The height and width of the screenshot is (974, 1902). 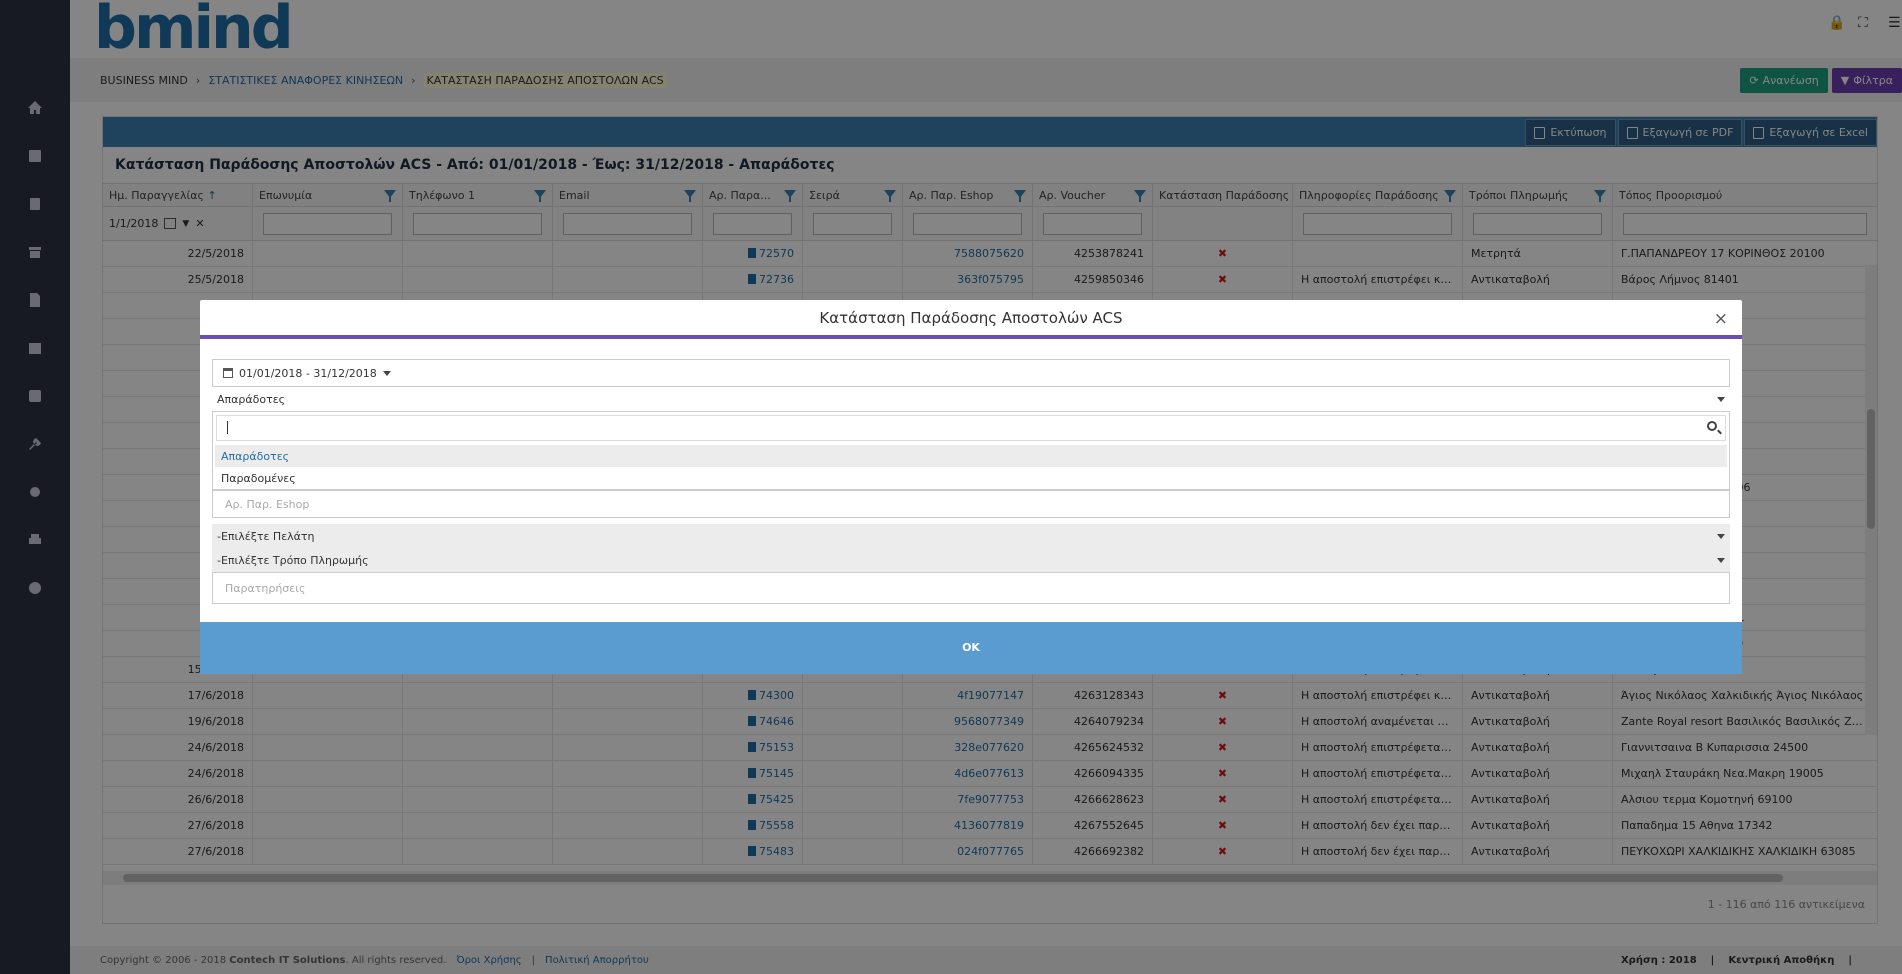 What do you see at coordinates (971, 373) in the screenshot?
I see `date-range-picker: 01/01/2018 - 31/12/2018` at bounding box center [971, 373].